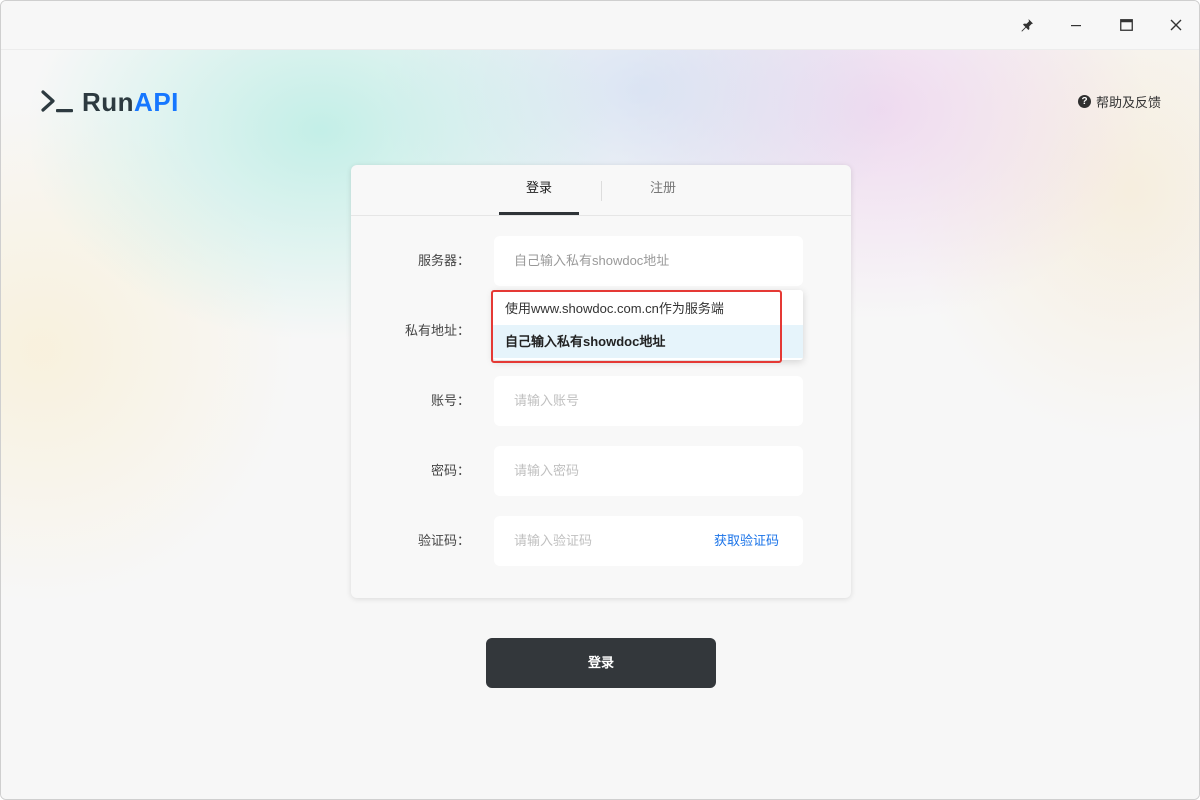  Describe the element at coordinates (443, 540) in the screenshot. I see `captcha-label: 验证码：` at that location.